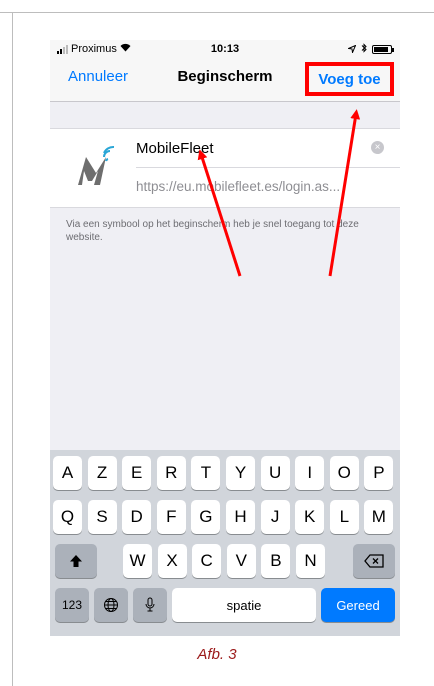 The image size is (434, 686). I want to click on shift-icon, so click(76, 561).